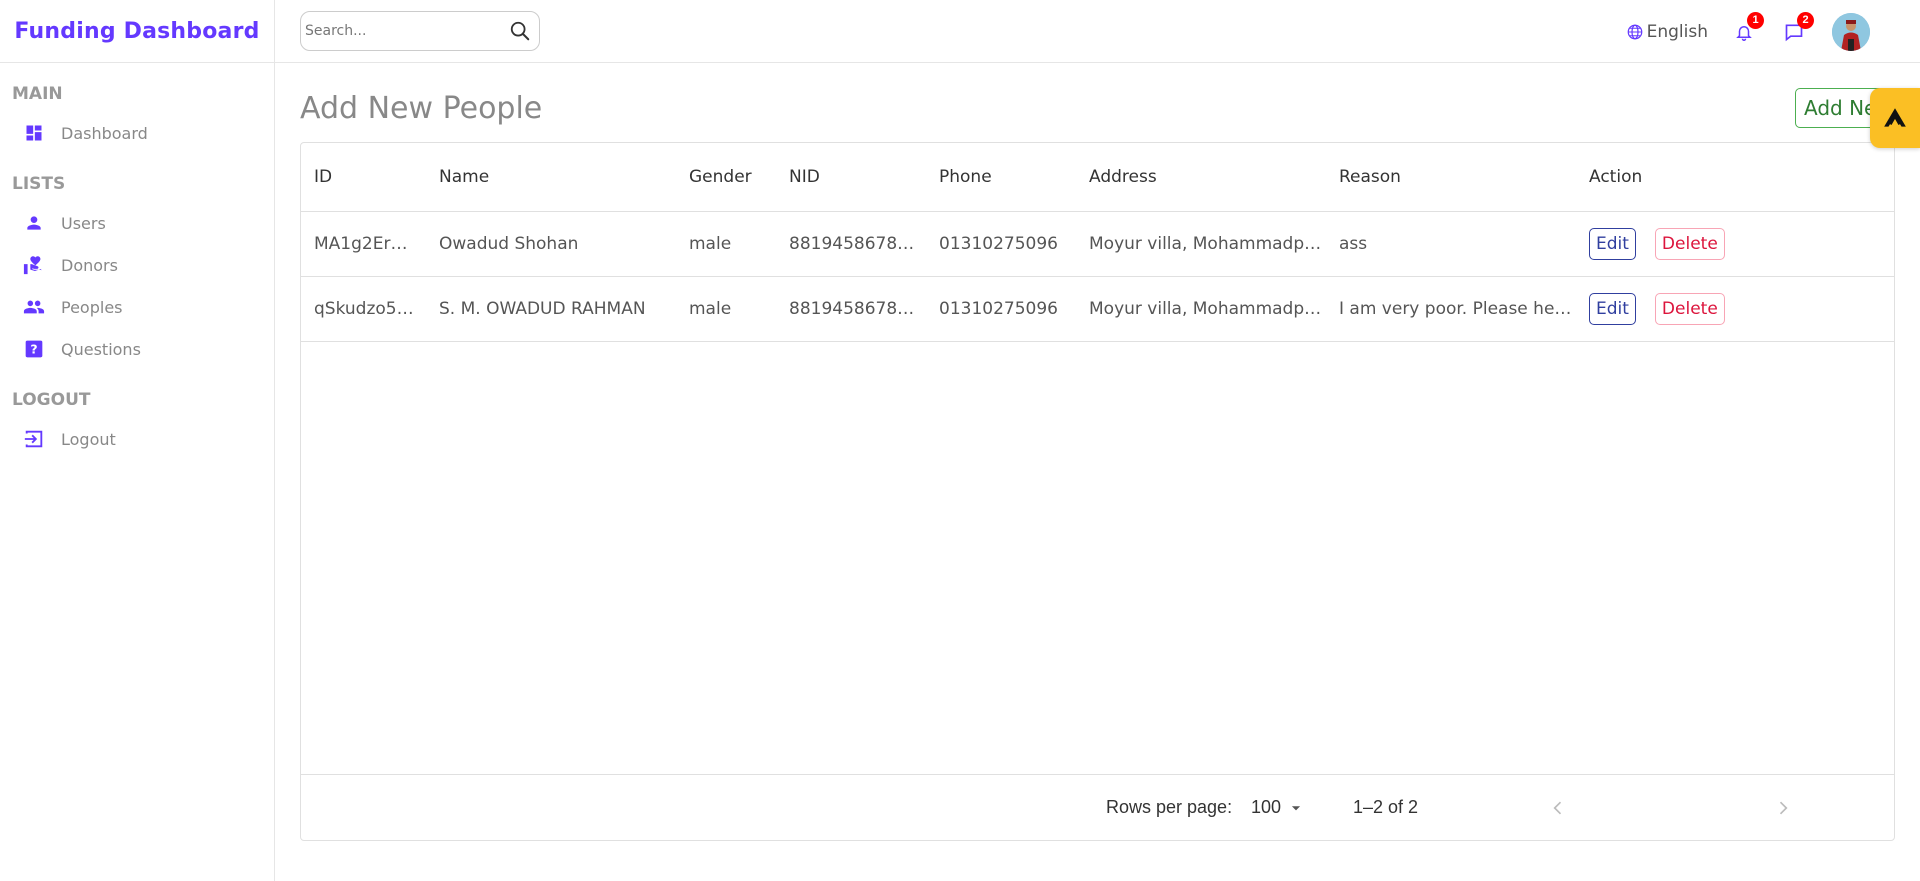  I want to click on section-title-logout: LOGOUT, so click(51, 400).